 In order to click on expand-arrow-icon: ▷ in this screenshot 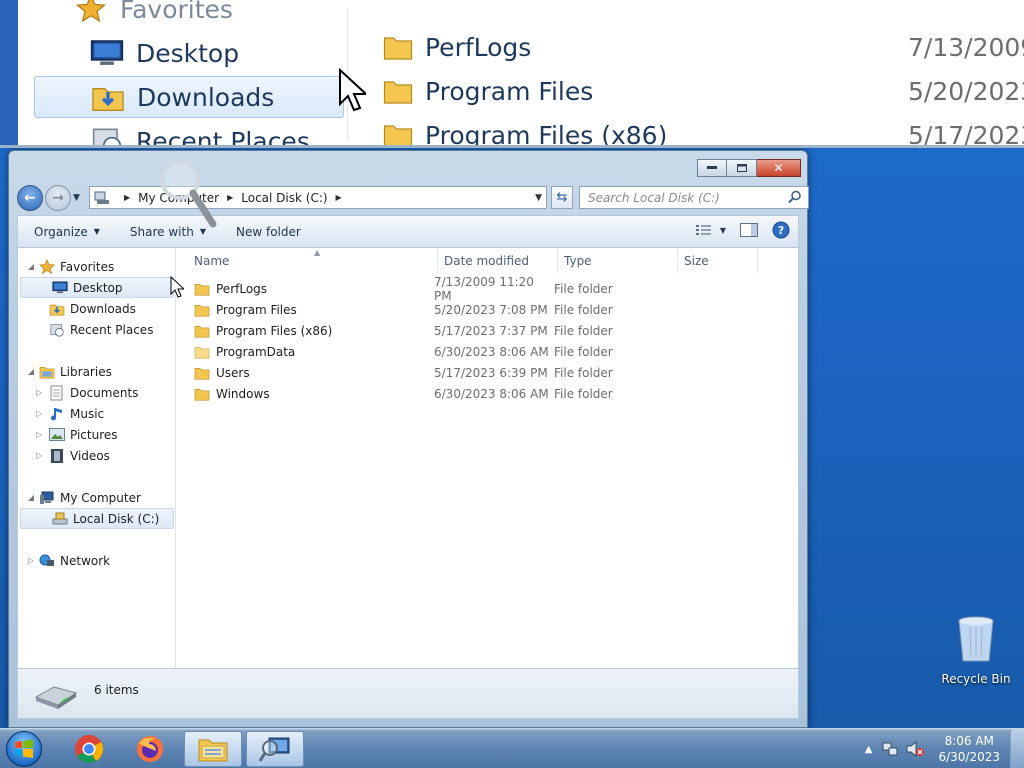, I will do `click(31, 560)`.